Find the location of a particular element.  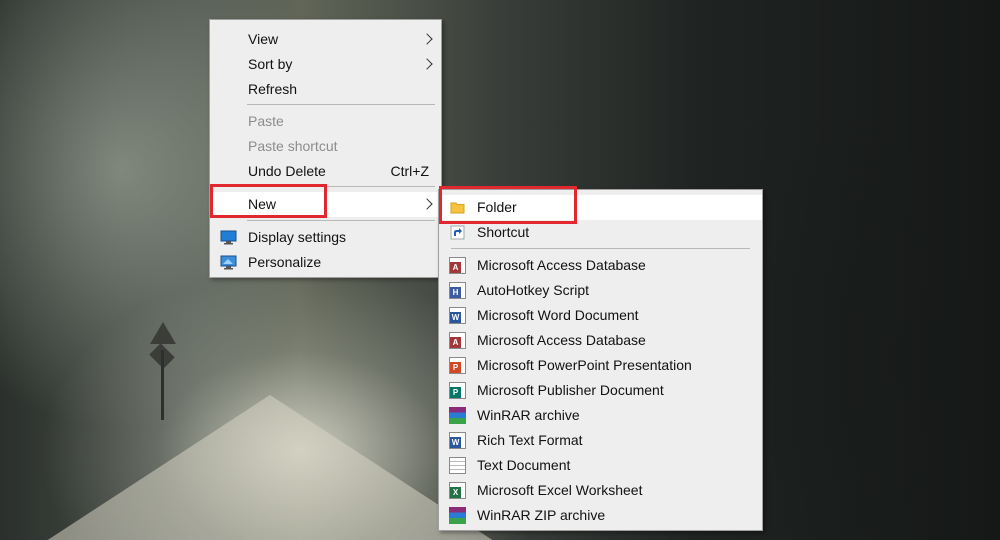

menu-item-refresh-label: Refresh is located at coordinates (273, 89).